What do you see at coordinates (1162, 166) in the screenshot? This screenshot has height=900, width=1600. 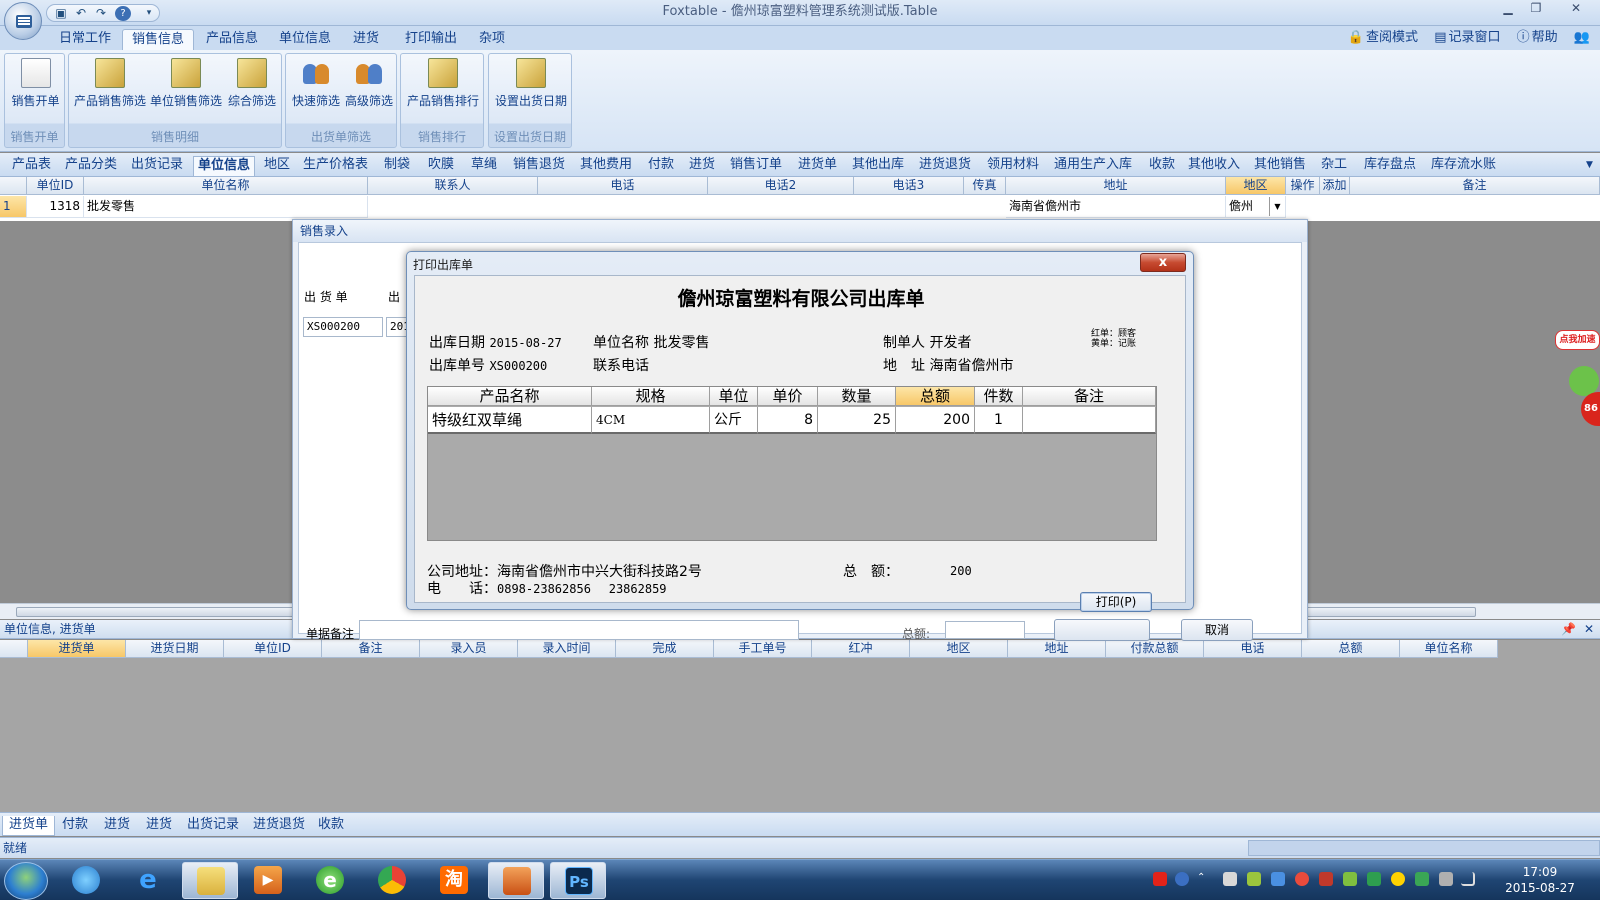 I see `table-tab: 收款` at bounding box center [1162, 166].